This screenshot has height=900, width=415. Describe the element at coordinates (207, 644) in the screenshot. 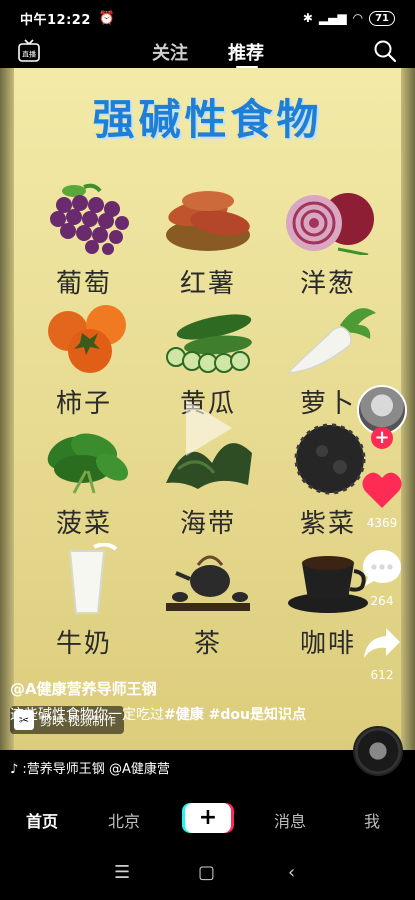

I see `food-label: 茶` at that location.